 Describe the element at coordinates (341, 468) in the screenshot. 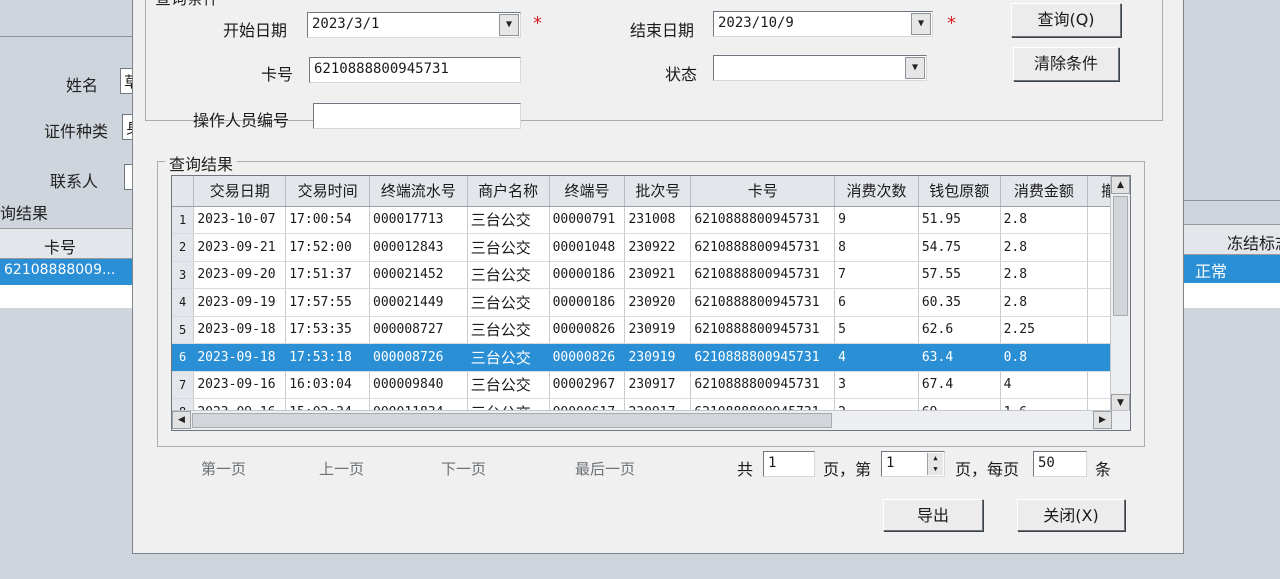

I see `prev-page-link: 上一页` at that location.